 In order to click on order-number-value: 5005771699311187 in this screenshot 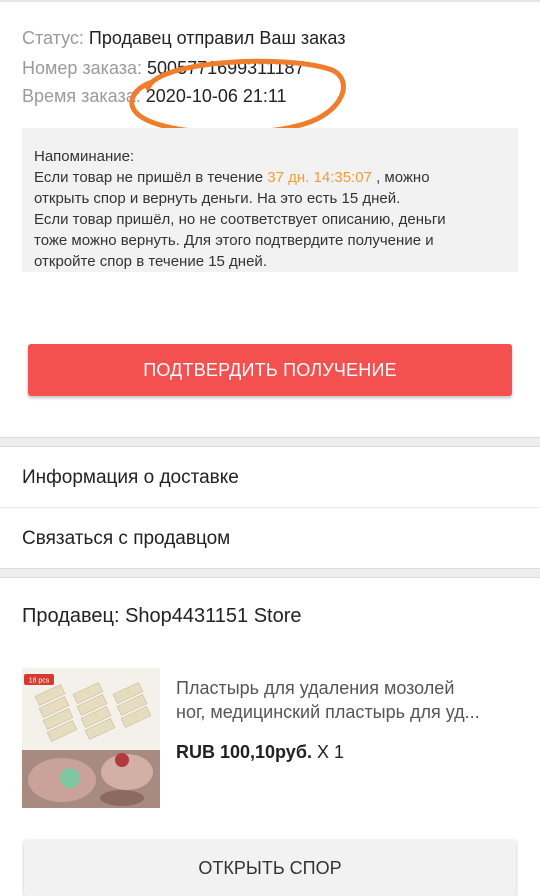, I will do `click(226, 68)`.